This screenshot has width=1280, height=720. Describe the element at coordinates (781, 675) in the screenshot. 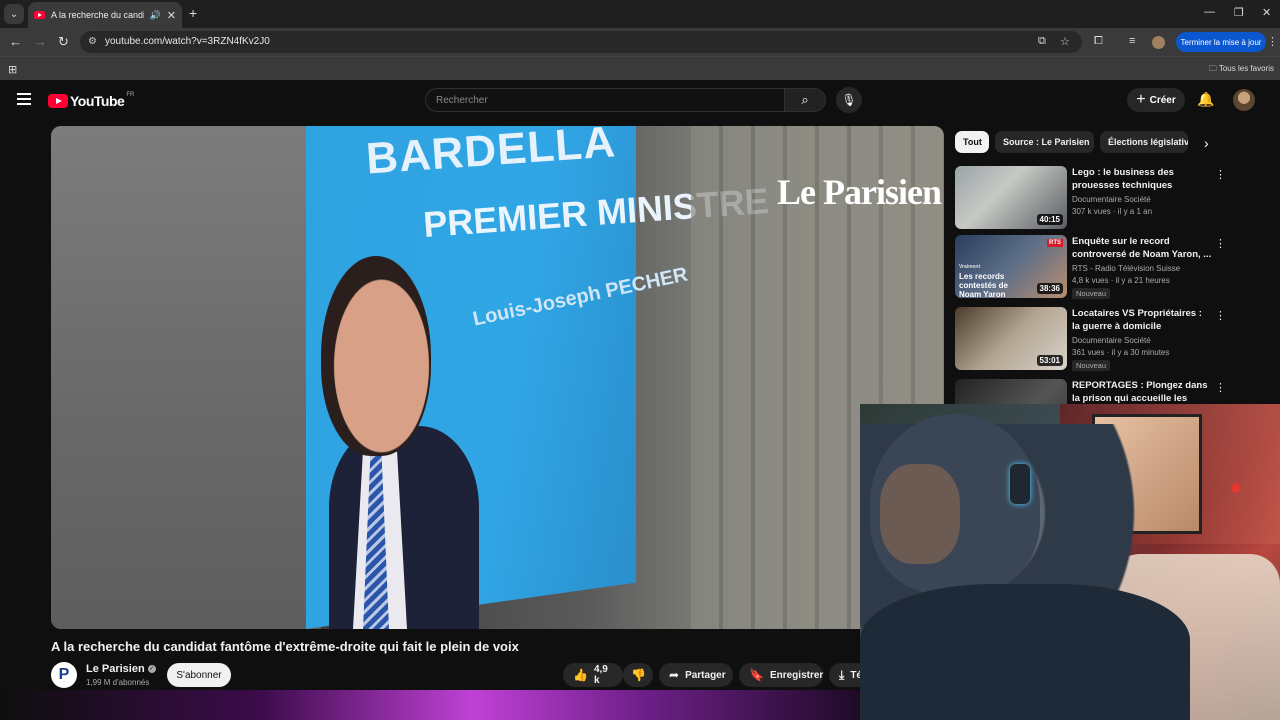

I see `save-button: 🔖 Enregistrer` at that location.